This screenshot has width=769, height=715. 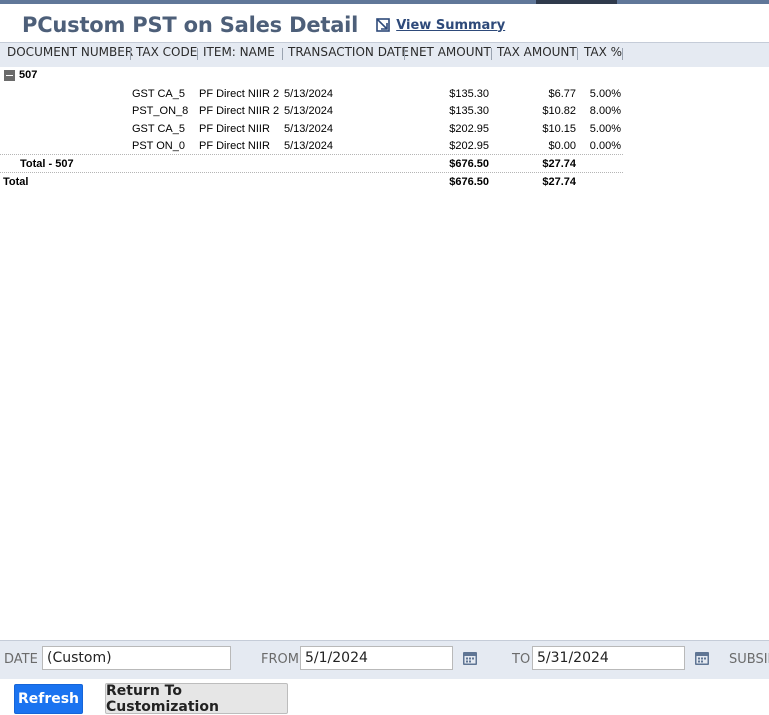 What do you see at coordinates (469, 182) in the screenshot?
I see `grand-total-net-amount: $676.50` at bounding box center [469, 182].